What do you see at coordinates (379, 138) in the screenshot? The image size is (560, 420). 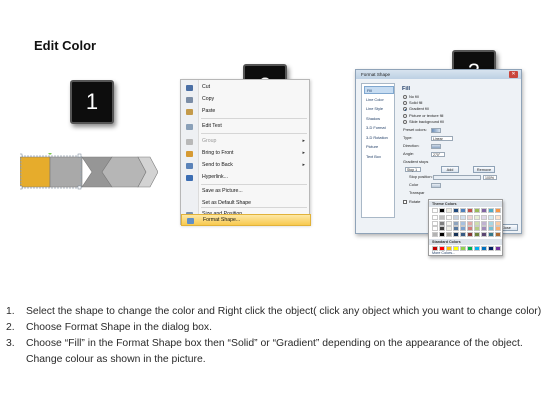 I see `nav-3-d-rotation: 3-D Rotation` at bounding box center [379, 138].